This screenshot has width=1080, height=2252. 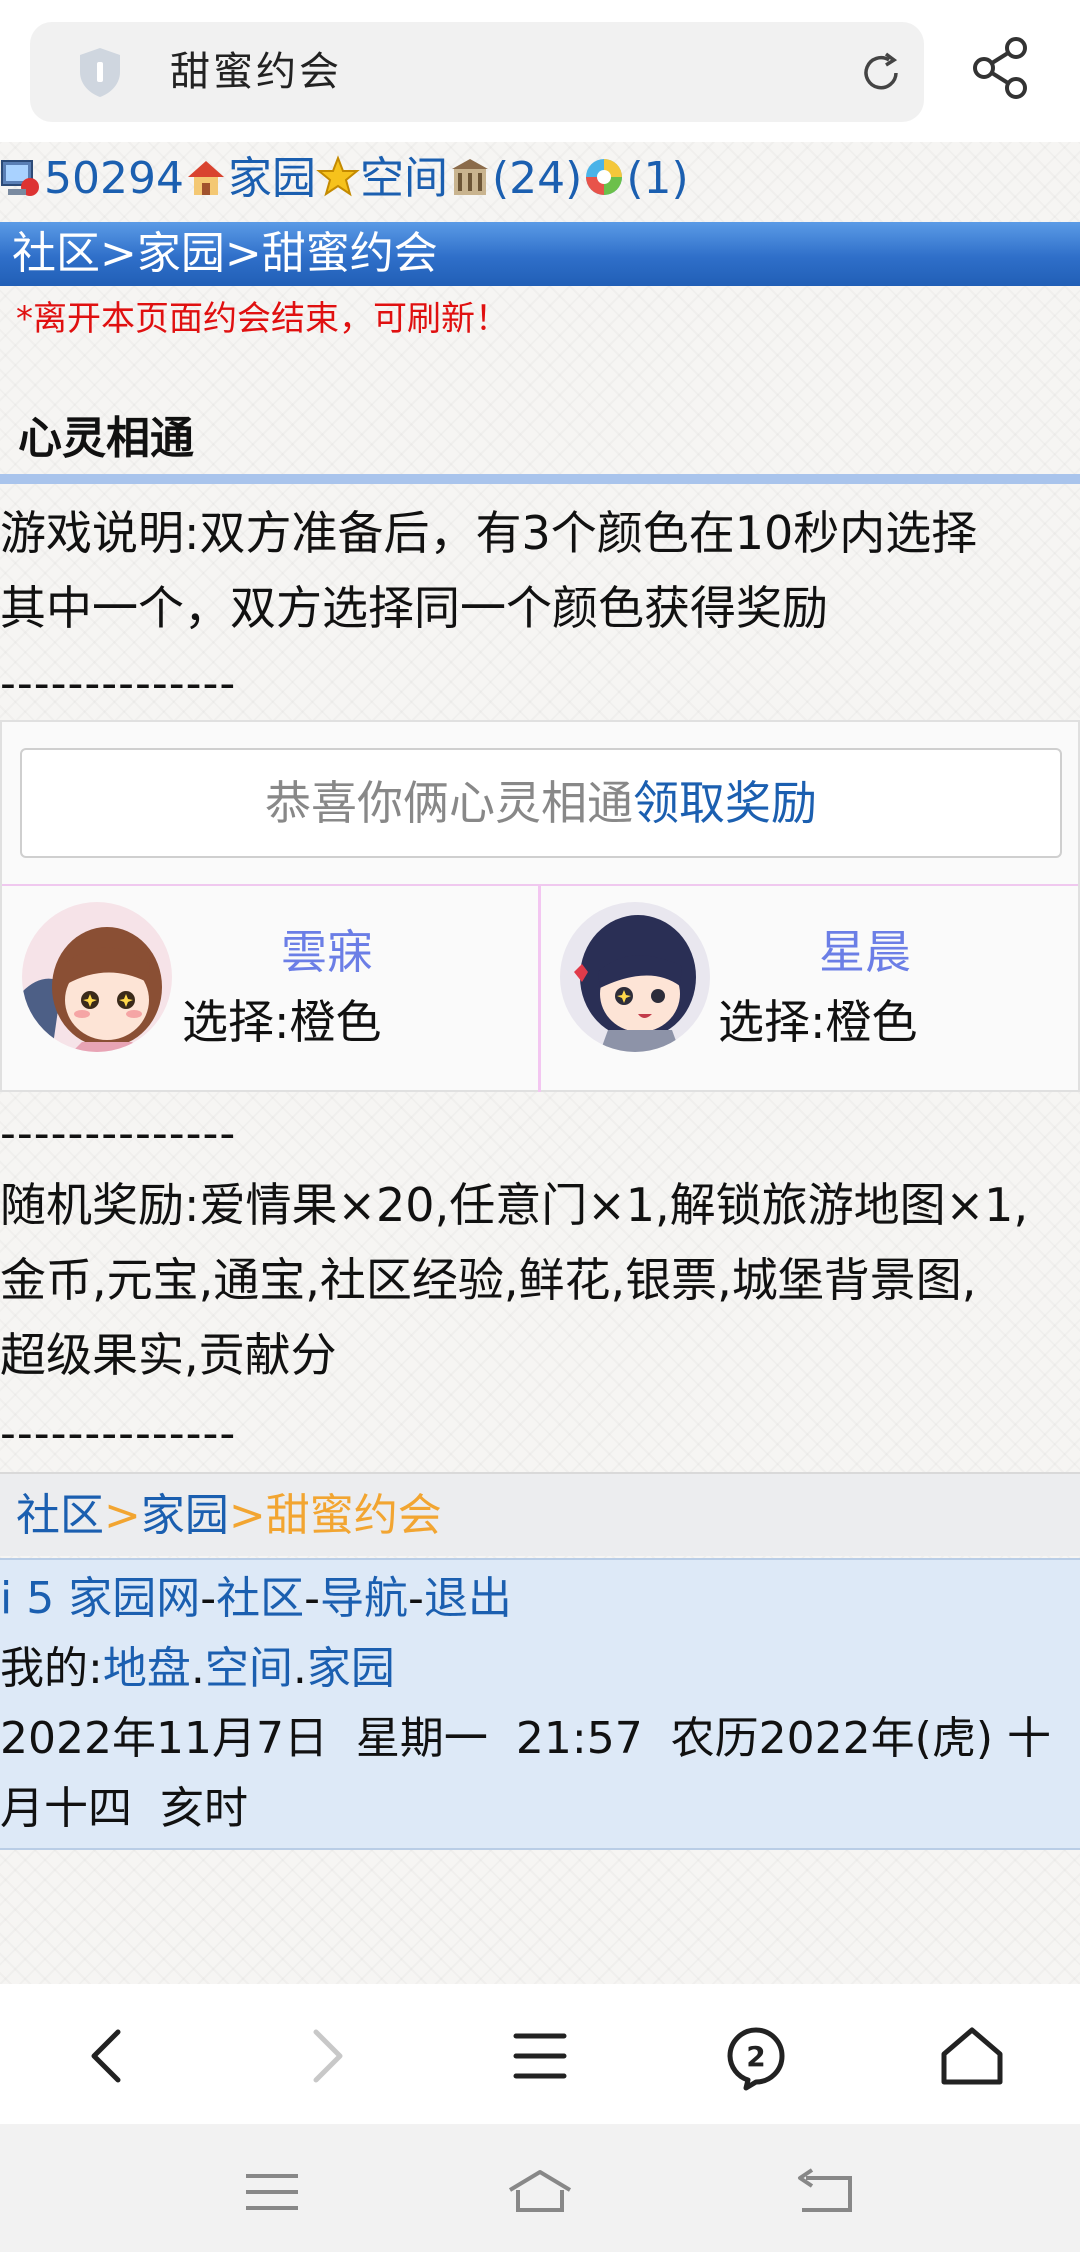 I want to click on footer-mine-line: 我的:地盘.空间.家园, so click(x=197, y=1669).